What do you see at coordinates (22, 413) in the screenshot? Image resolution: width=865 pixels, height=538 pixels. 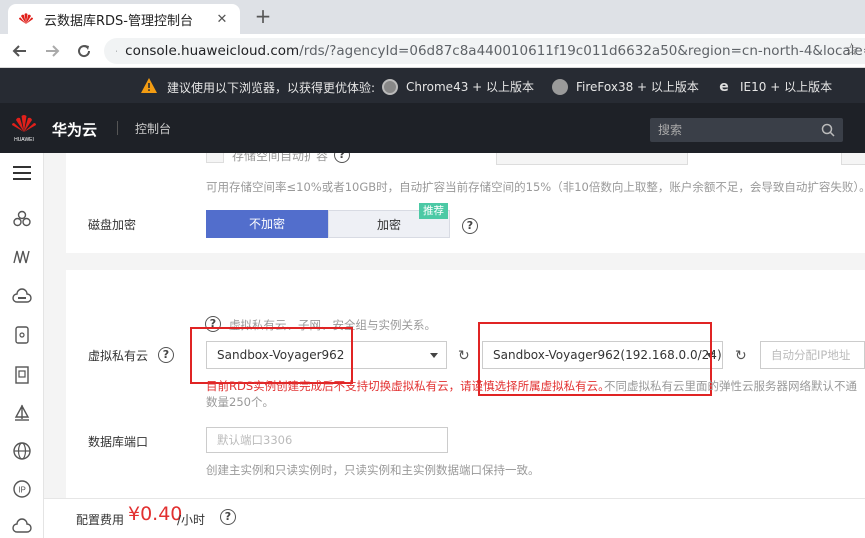 I see `sail-icon` at bounding box center [22, 413].